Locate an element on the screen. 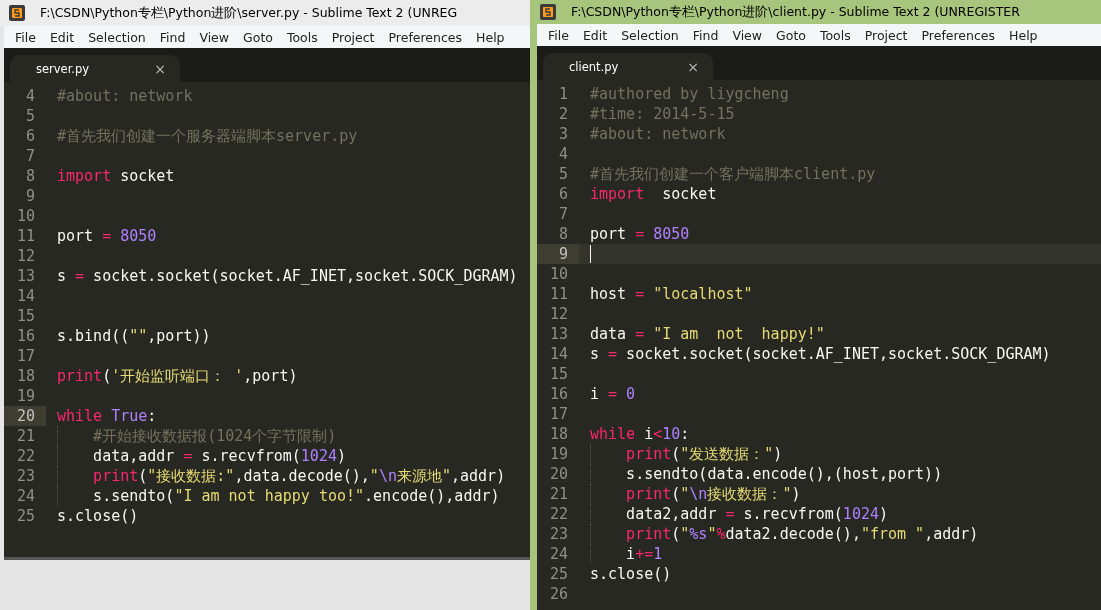 This screenshot has height=610, width=1101. code-line: s.sendto(data.encode(),(host,port)) is located at coordinates (784, 474).